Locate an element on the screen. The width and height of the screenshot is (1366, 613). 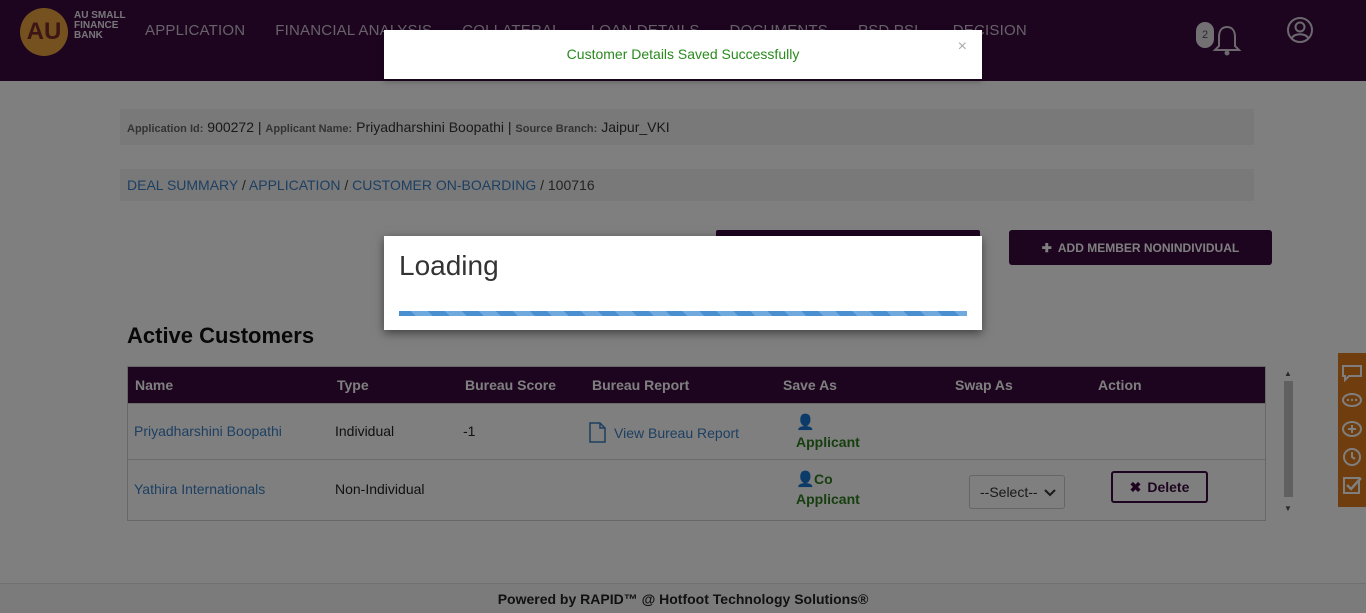
loading-progress-bar is located at coordinates (683, 313).